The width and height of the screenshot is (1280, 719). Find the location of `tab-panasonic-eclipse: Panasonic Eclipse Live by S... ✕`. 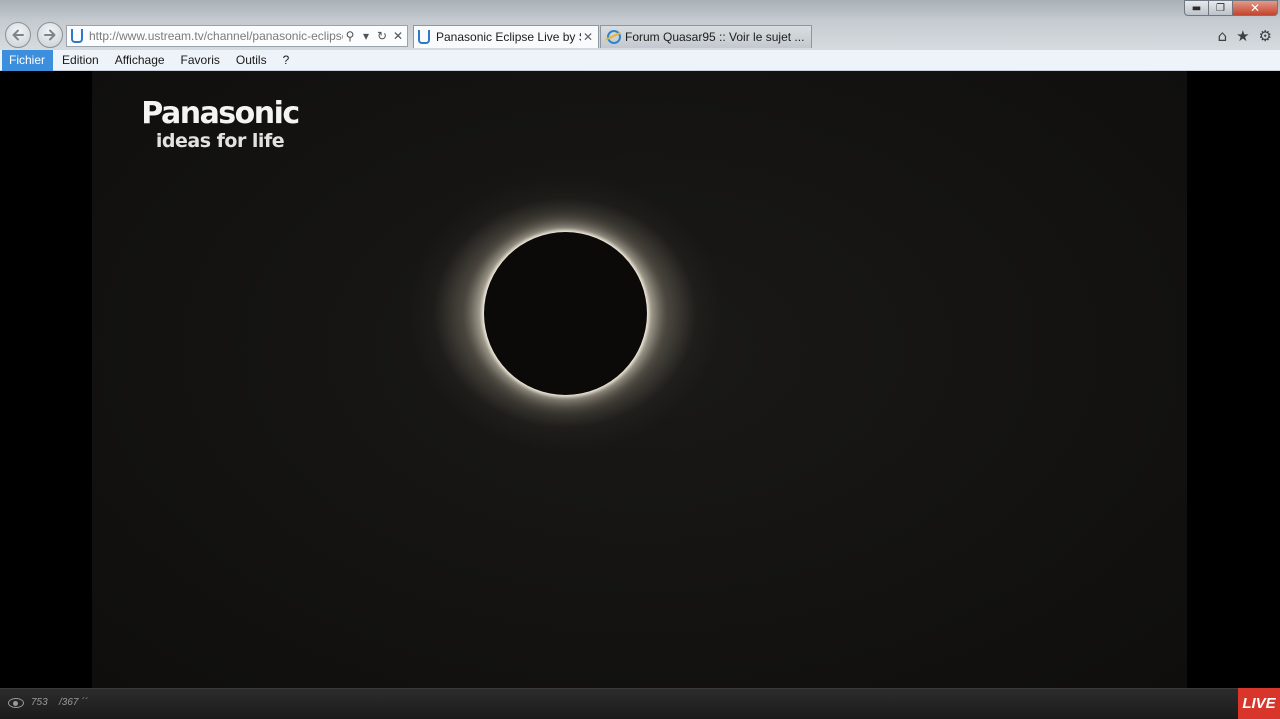

tab-panasonic-eclipse: Panasonic Eclipse Live by S... ✕ is located at coordinates (506, 36).